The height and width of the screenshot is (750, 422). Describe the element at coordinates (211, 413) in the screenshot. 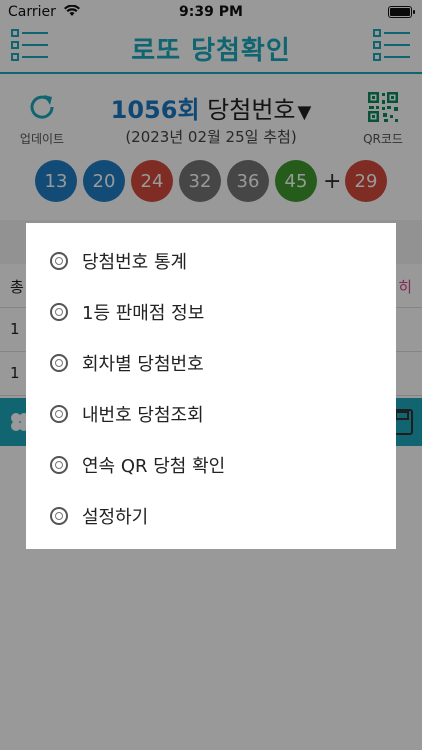

I see `menu-item-my-numbers-check: 내번호 당첨조회` at that location.